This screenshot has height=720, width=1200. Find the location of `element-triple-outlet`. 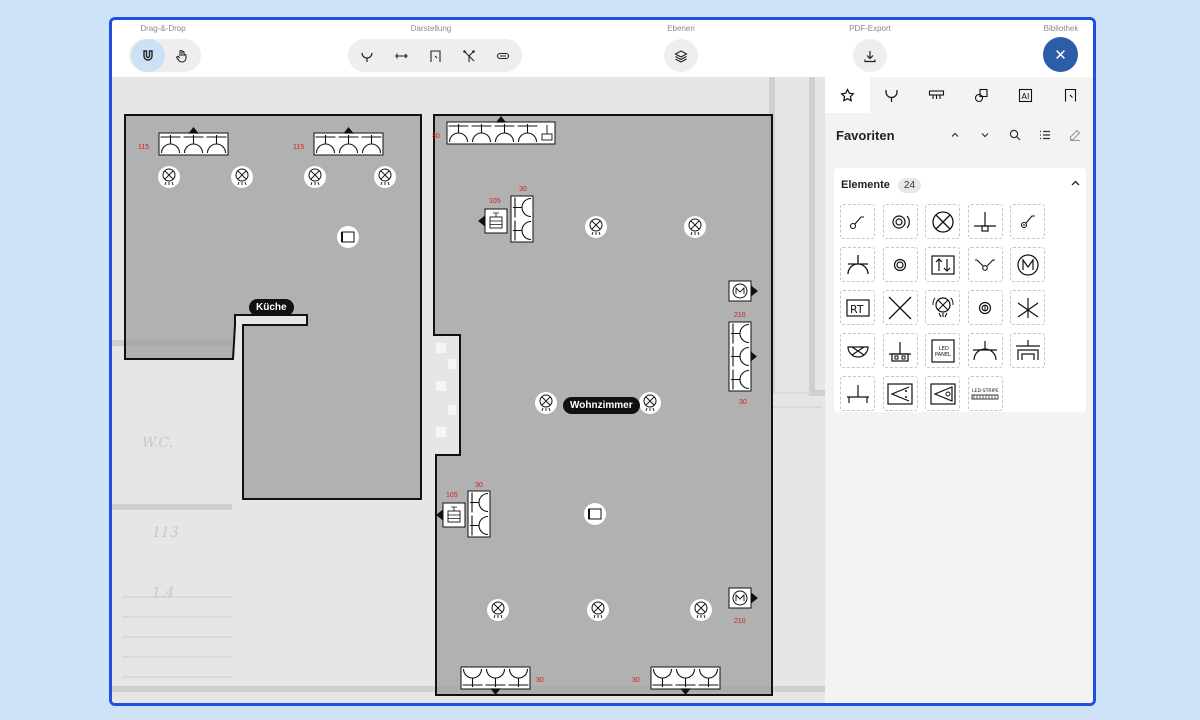

element-triple-outlet is located at coordinates (1027, 307).